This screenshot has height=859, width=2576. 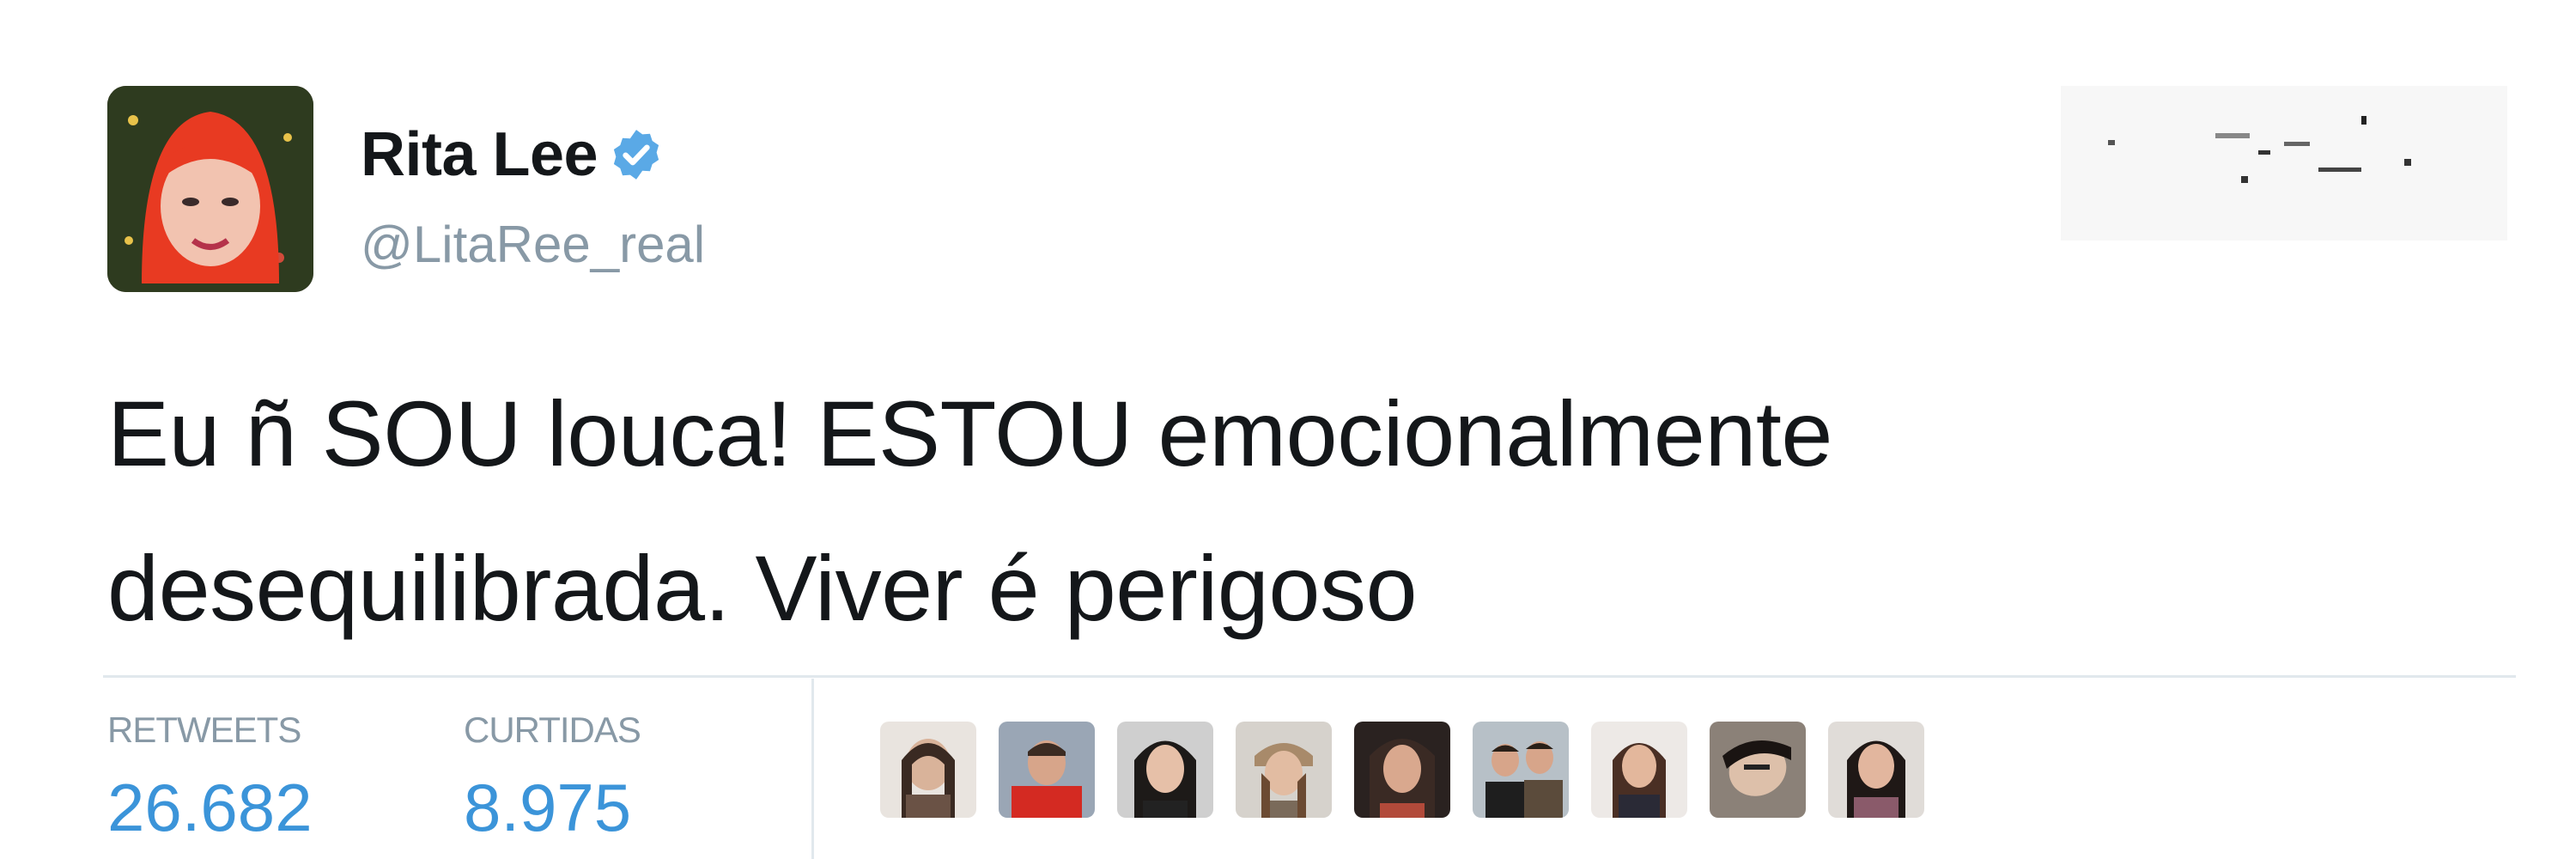 What do you see at coordinates (548, 808) in the screenshot?
I see `likes-count: 8.975` at bounding box center [548, 808].